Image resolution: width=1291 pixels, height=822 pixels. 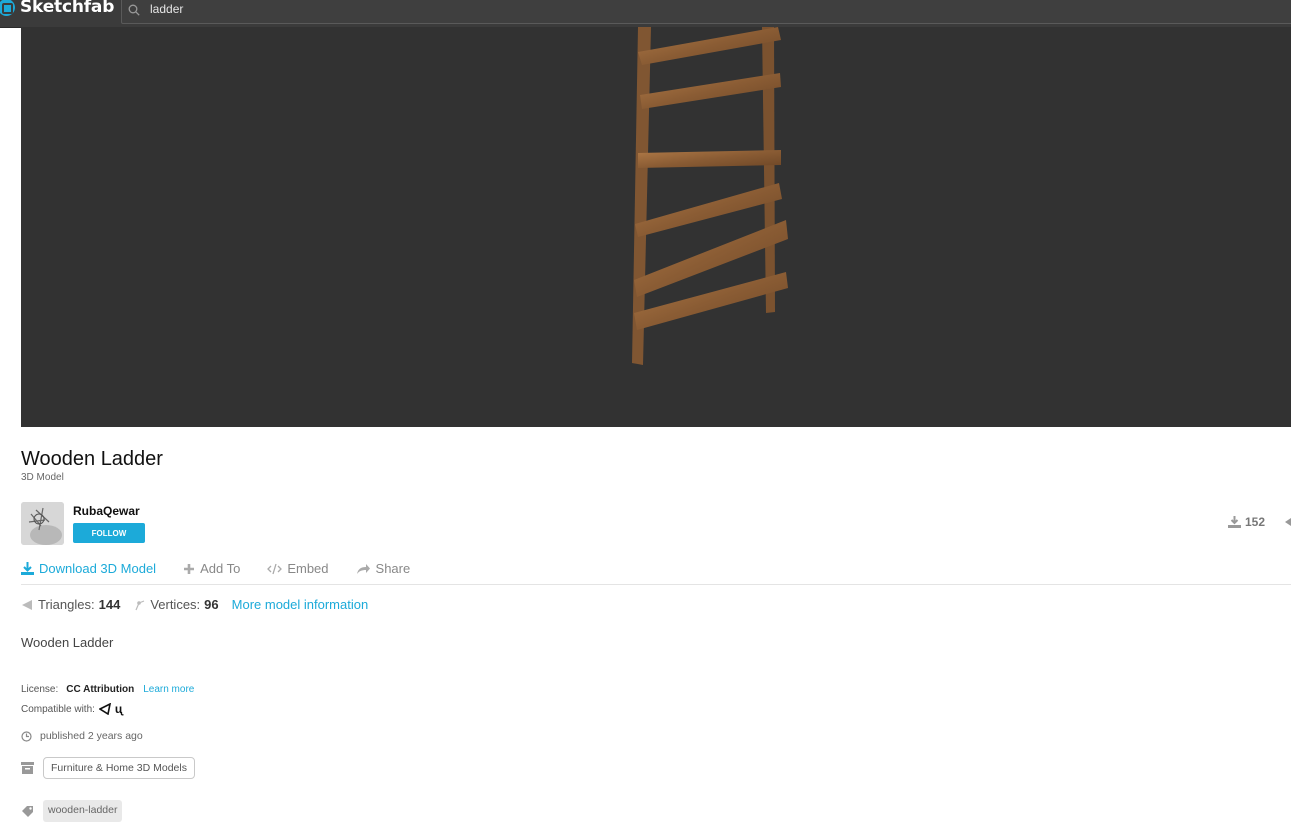 I want to click on plus-icon, so click(x=189, y=568).